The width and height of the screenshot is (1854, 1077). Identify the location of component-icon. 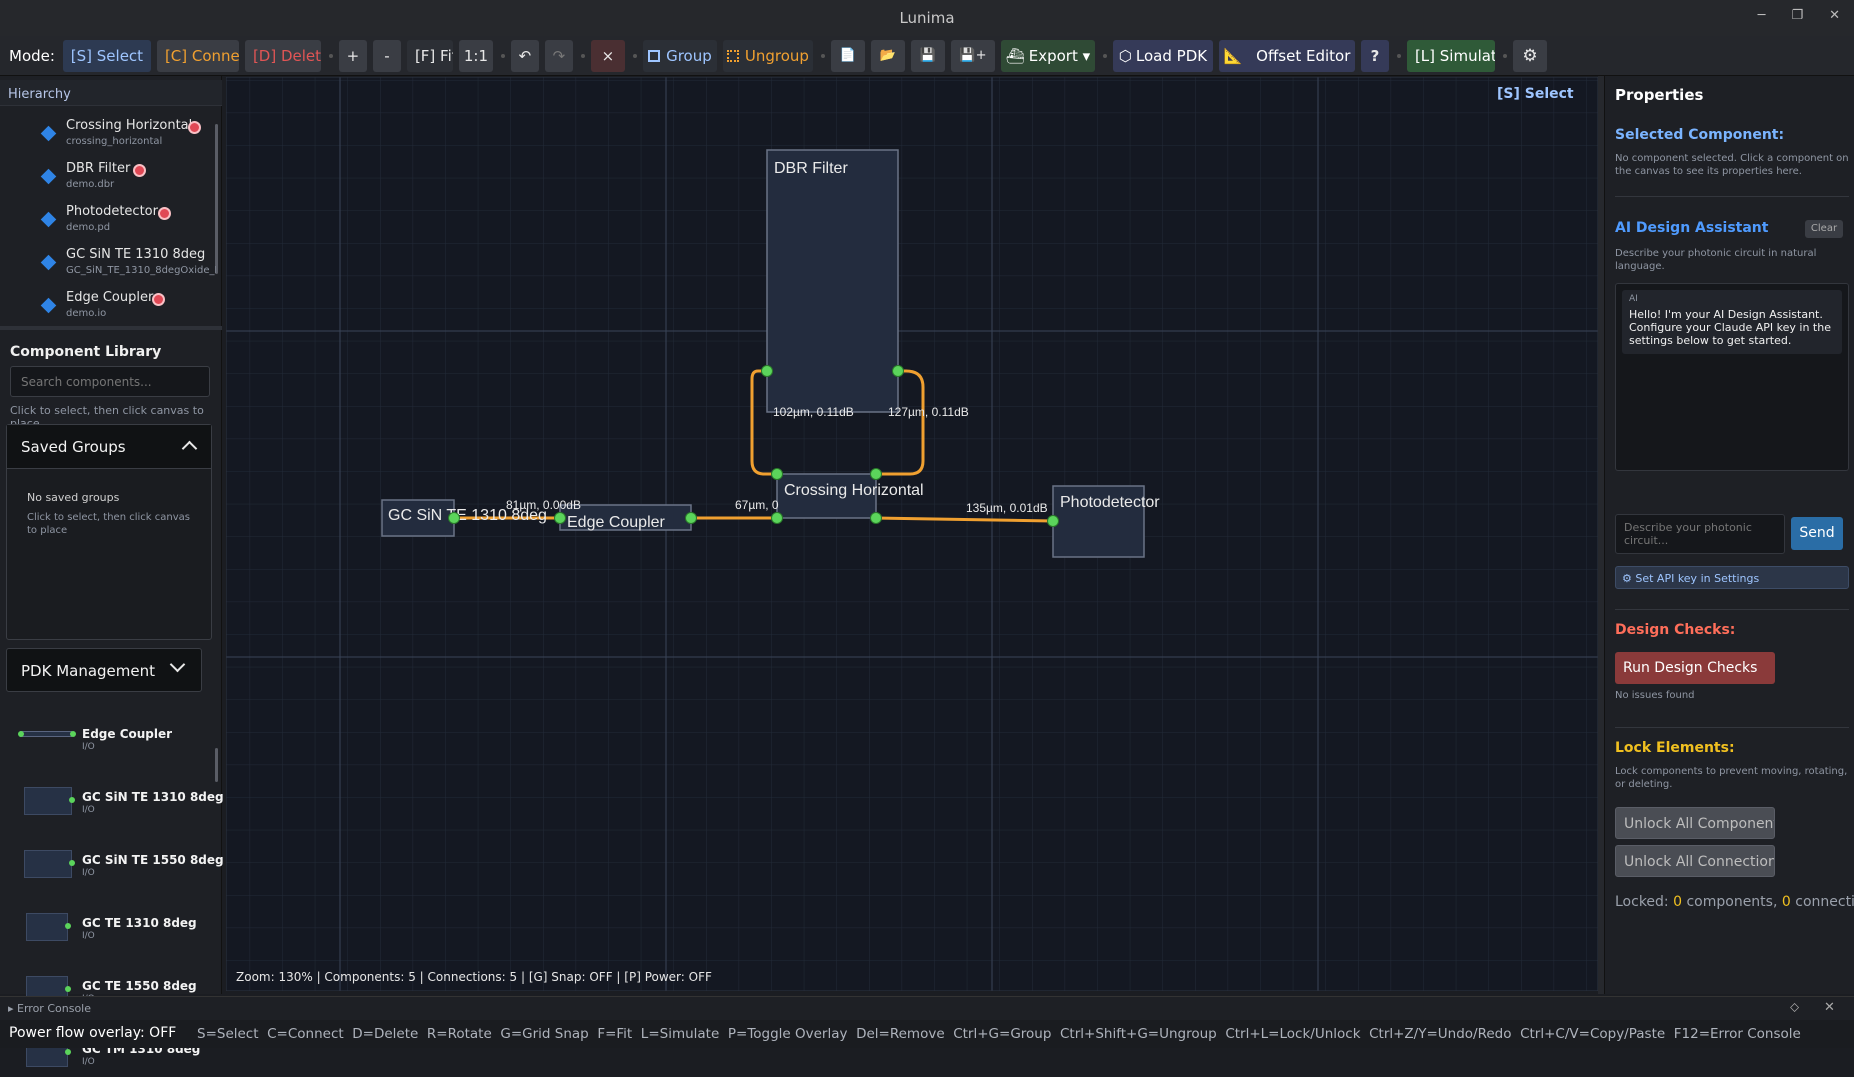
(48, 262).